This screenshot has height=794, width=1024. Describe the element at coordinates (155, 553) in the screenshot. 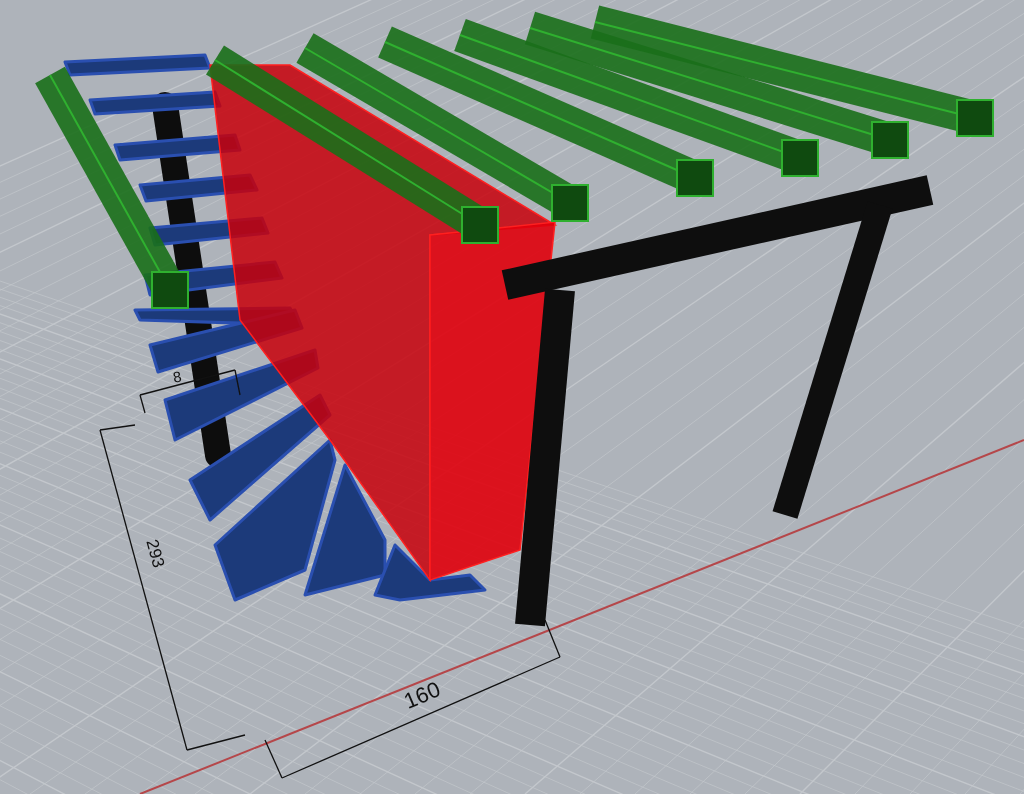

I see `dimension-label: 293` at that location.